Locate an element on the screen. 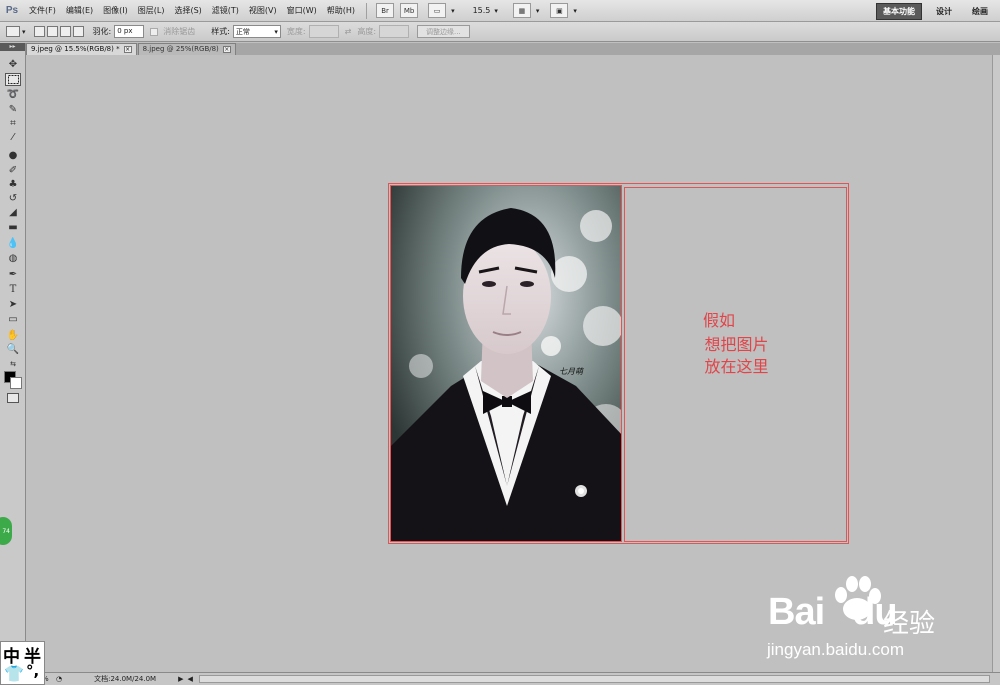 Image resolution: width=1000 pixels, height=685 pixels. marquee-tool-icon is located at coordinates (13, 79).